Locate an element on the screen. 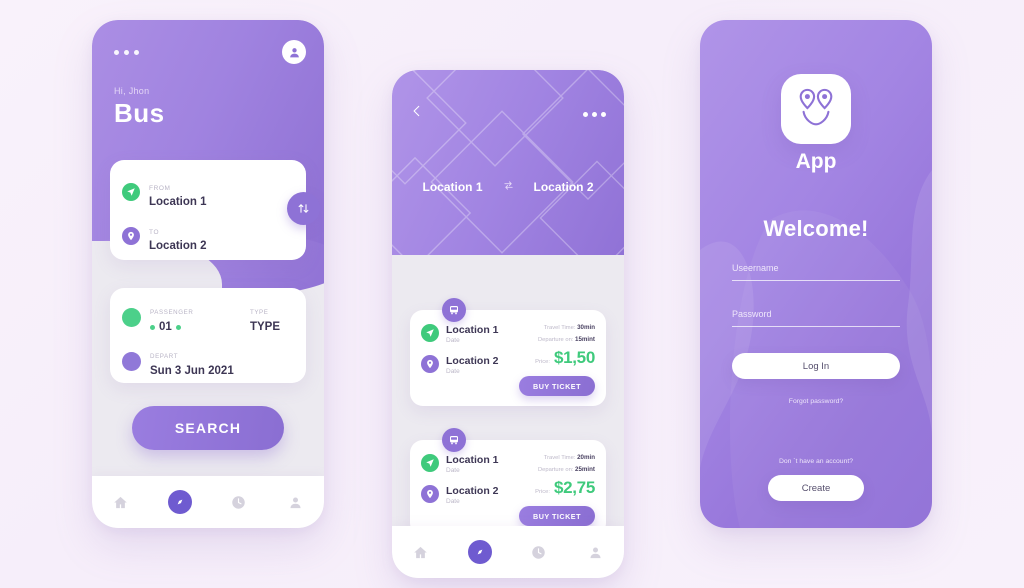 This screenshot has width=1024, height=588. smiley-map-pins-logo is located at coordinates (816, 109).